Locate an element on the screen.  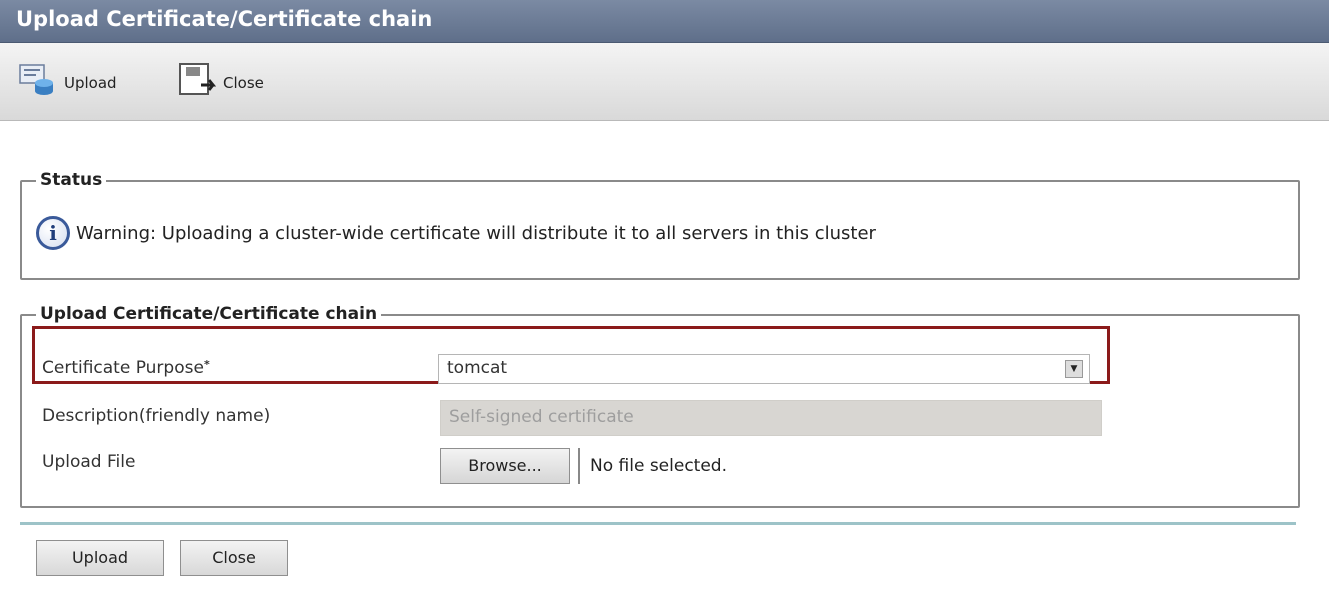
toolbar-upload-button: Upload is located at coordinates (67, 83).